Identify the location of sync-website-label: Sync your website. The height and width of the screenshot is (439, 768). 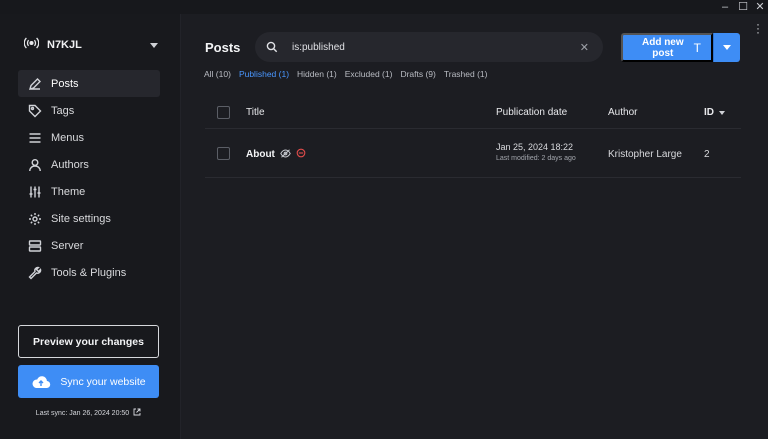
(103, 381).